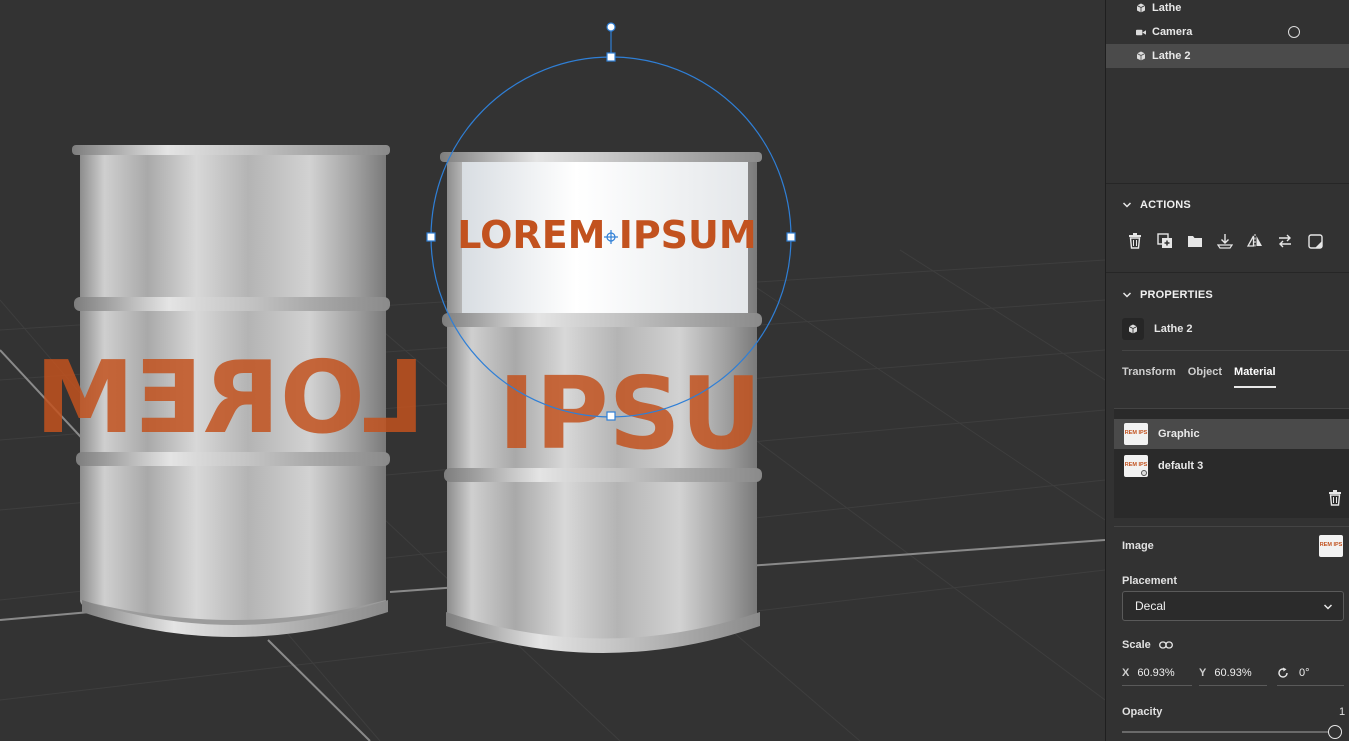 The height and width of the screenshot is (741, 1349). I want to click on layer-label: Camera, so click(1172, 32).